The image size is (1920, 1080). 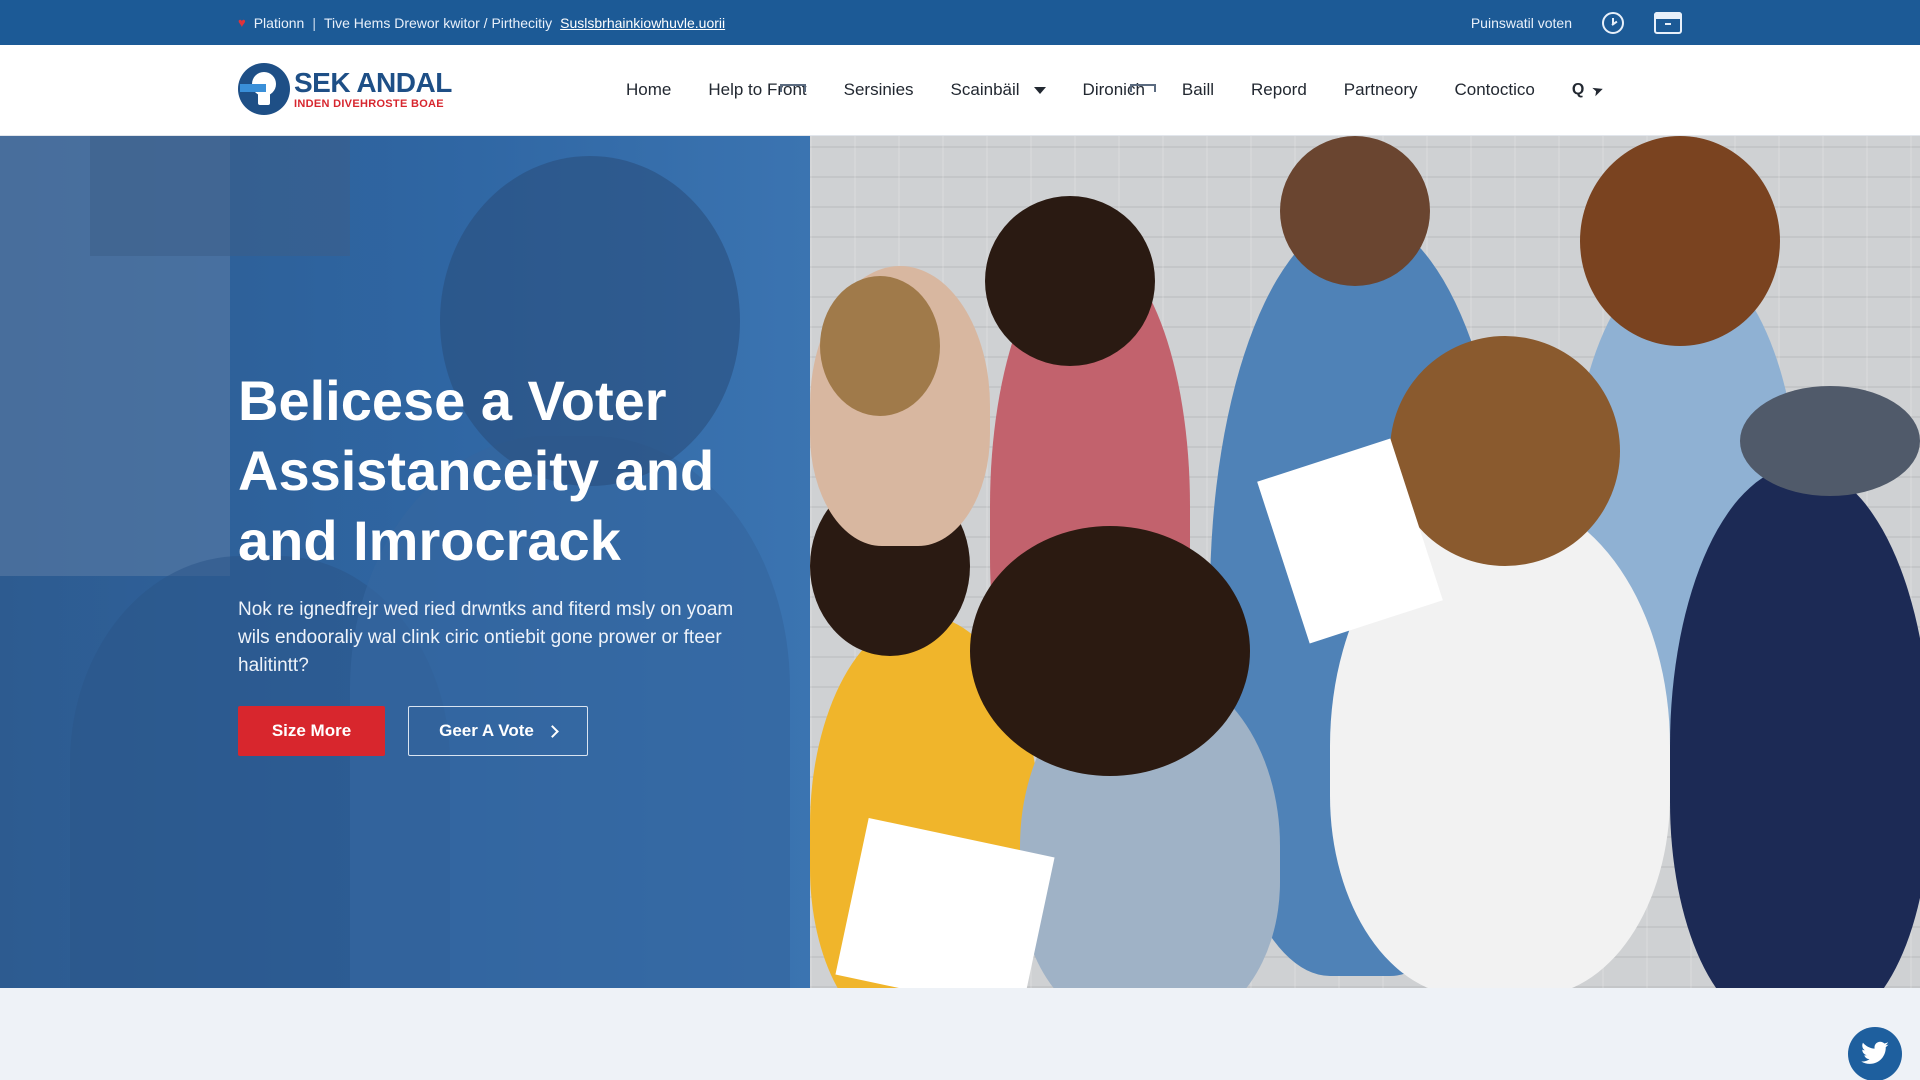 I want to click on nav-item-home: Home, so click(x=648, y=90).